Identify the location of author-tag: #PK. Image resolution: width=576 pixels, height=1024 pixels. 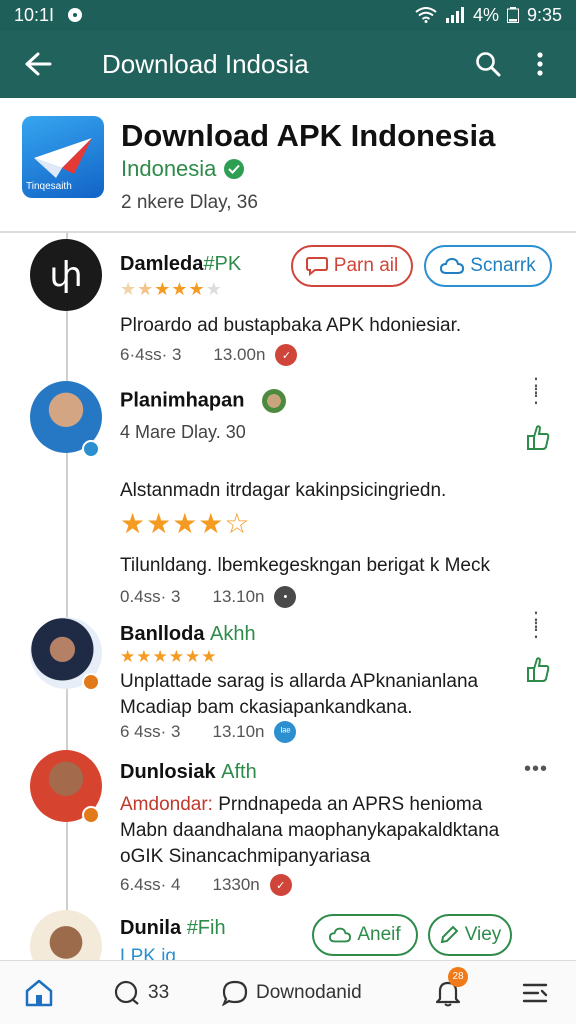
(222, 264).